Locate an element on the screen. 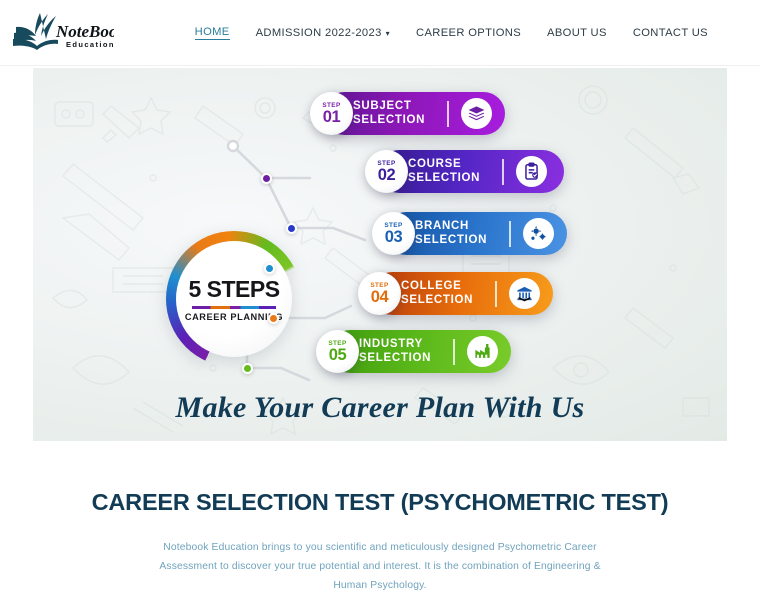  step-04-title: COLLEGE SELECTION is located at coordinates (437, 293).